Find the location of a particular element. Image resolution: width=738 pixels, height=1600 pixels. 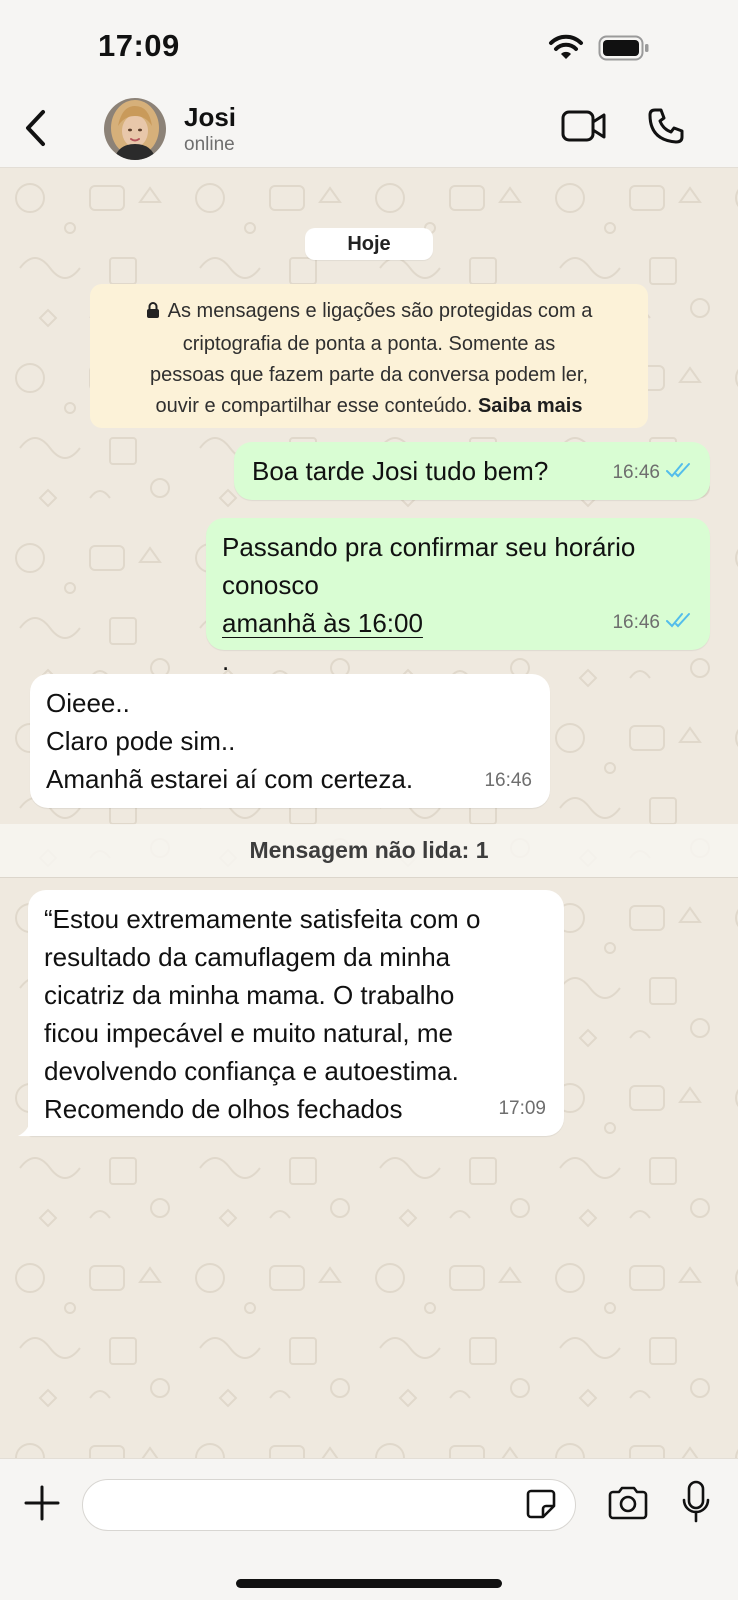

sticker-button is located at coordinates (541, 1506).